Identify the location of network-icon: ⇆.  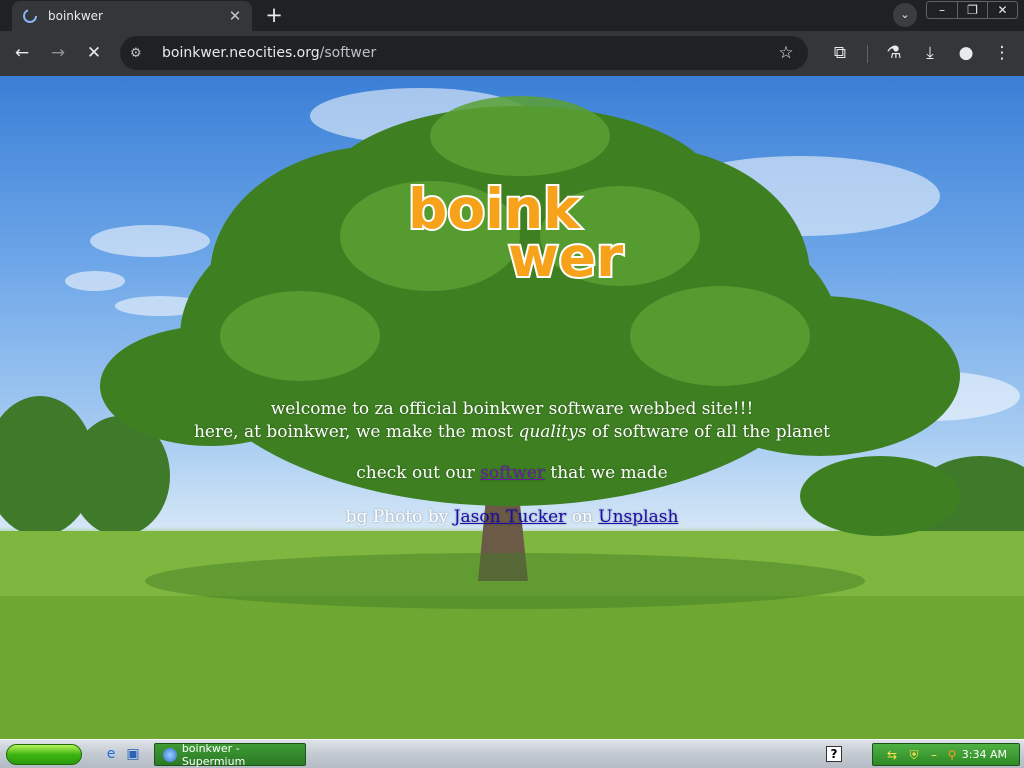
(892, 755).